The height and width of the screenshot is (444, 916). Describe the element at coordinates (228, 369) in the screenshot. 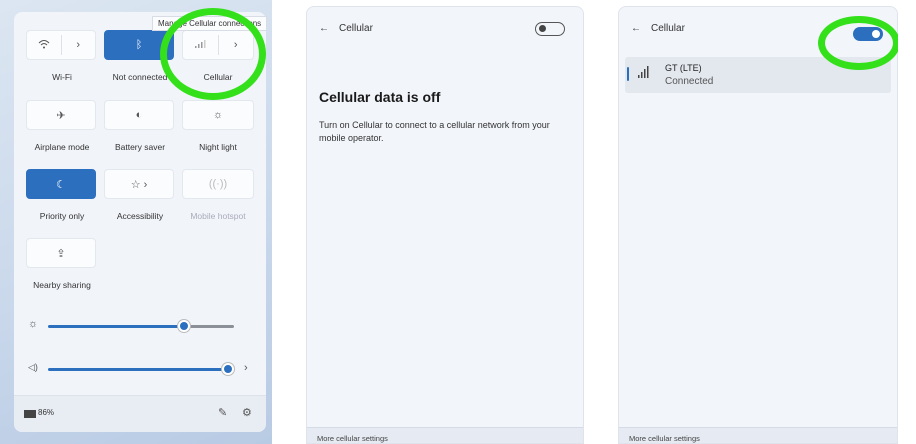

I see `volume-slider-thumb` at that location.